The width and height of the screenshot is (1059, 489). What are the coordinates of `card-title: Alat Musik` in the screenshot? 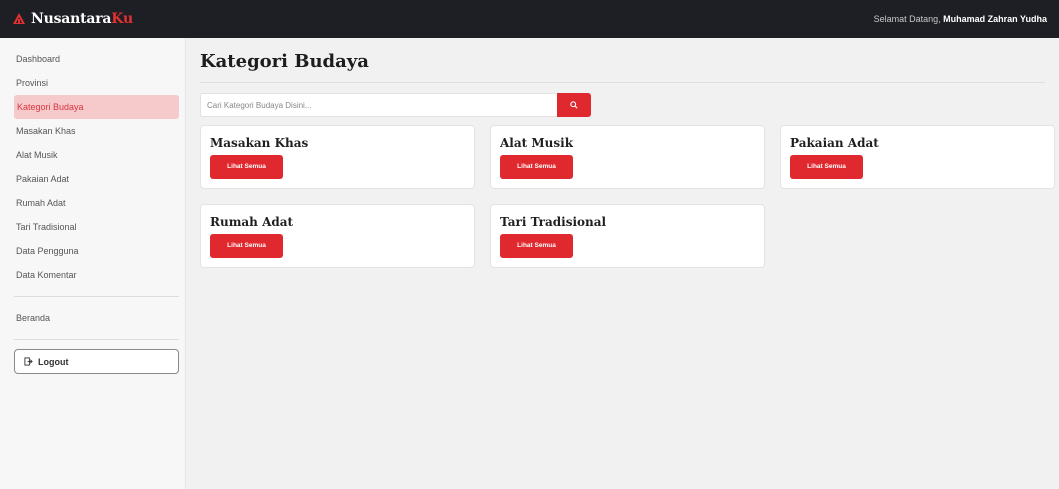 It's located at (537, 143).